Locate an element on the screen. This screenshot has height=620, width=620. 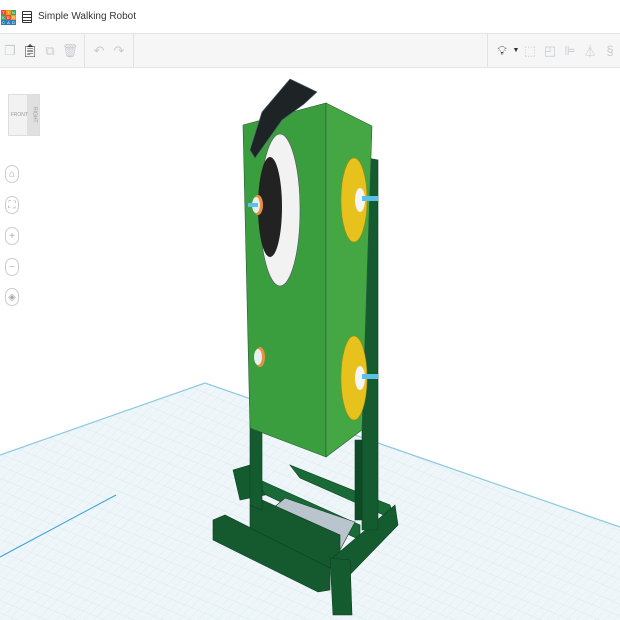
redo-icon: ↷ is located at coordinates (119, 51).